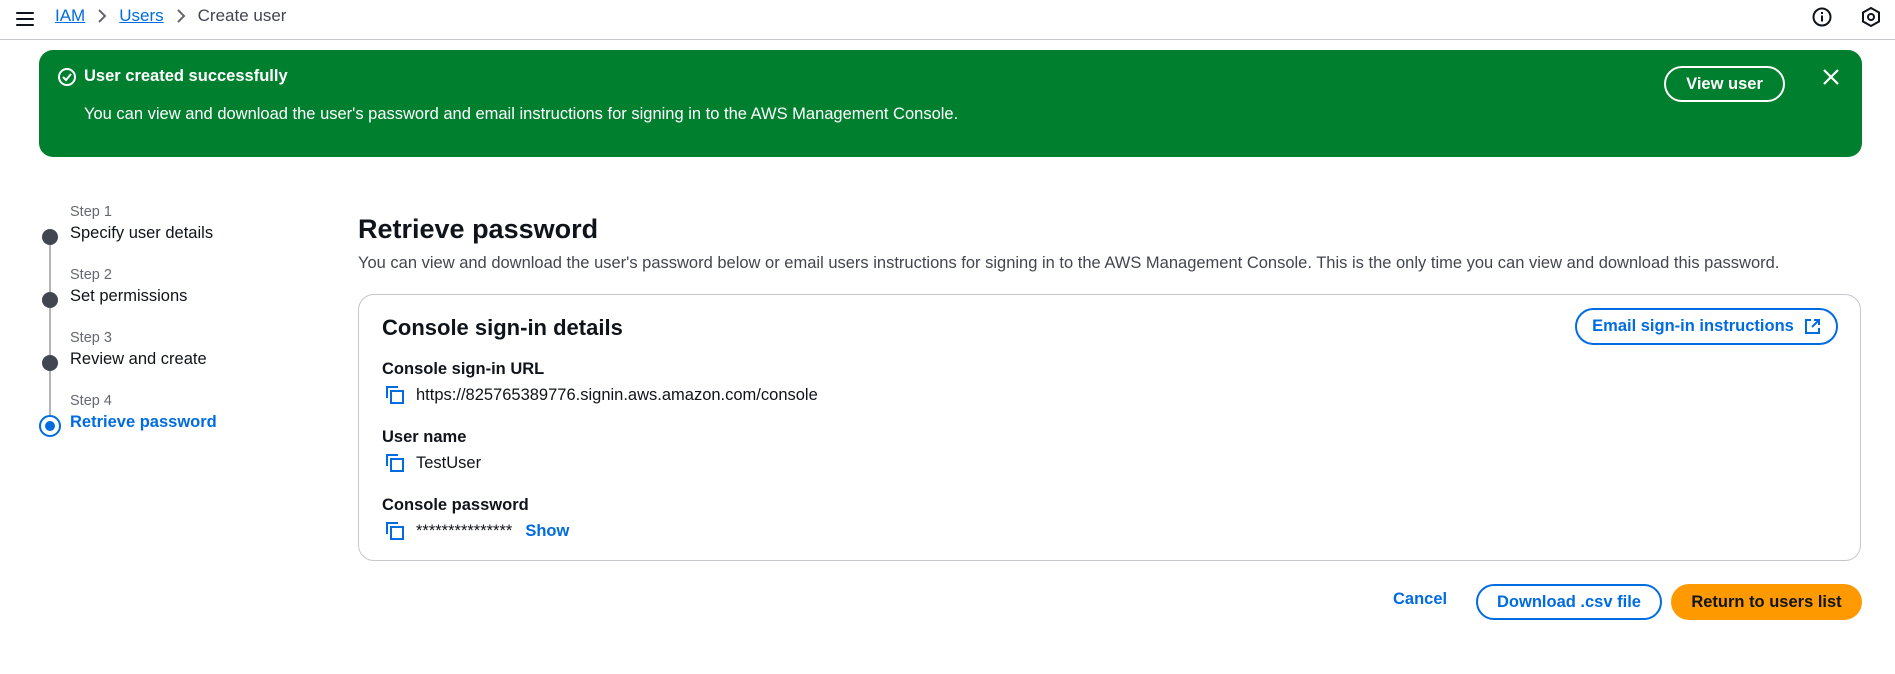 The image size is (1895, 674). What do you see at coordinates (67, 77) in the screenshot?
I see `check-circle-icon` at bounding box center [67, 77].